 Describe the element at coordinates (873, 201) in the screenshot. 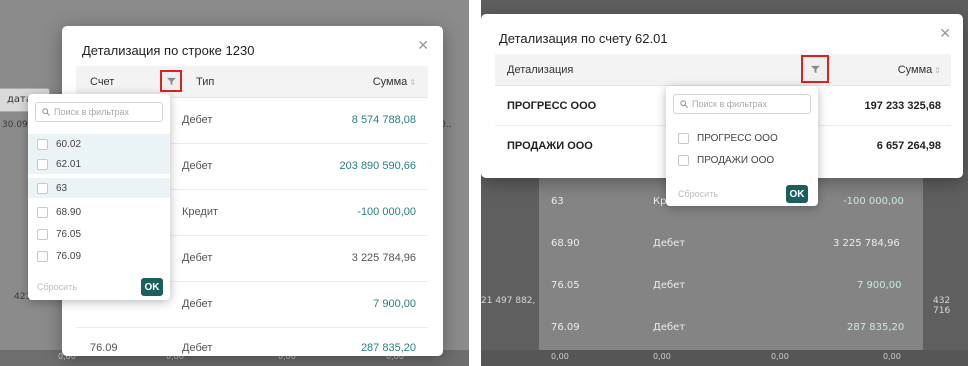

I see `background-cell: -100 000,00` at that location.